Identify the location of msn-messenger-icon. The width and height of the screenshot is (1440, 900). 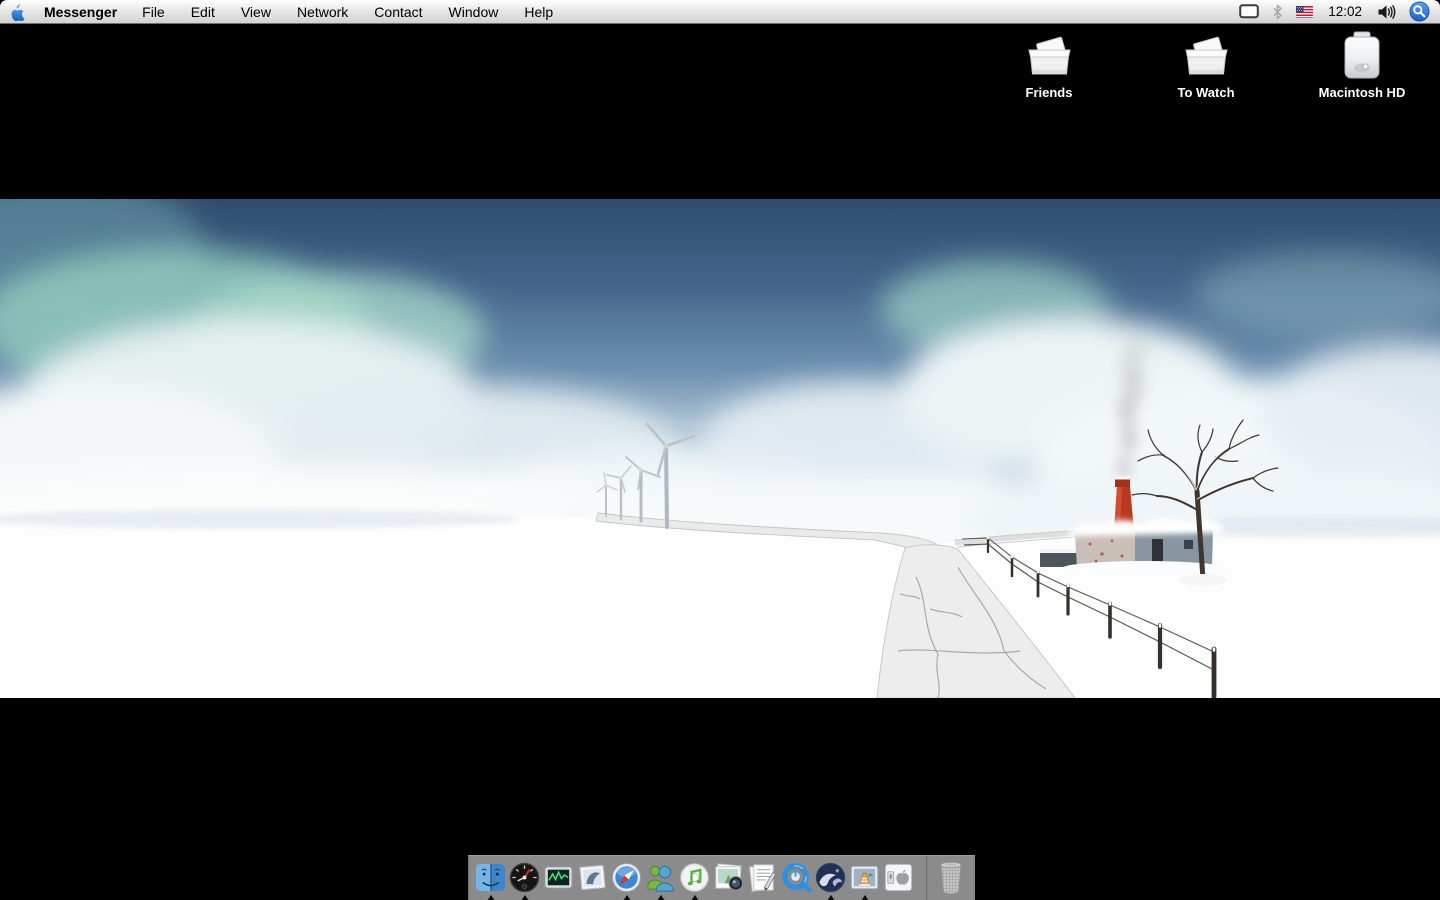
(661, 878).